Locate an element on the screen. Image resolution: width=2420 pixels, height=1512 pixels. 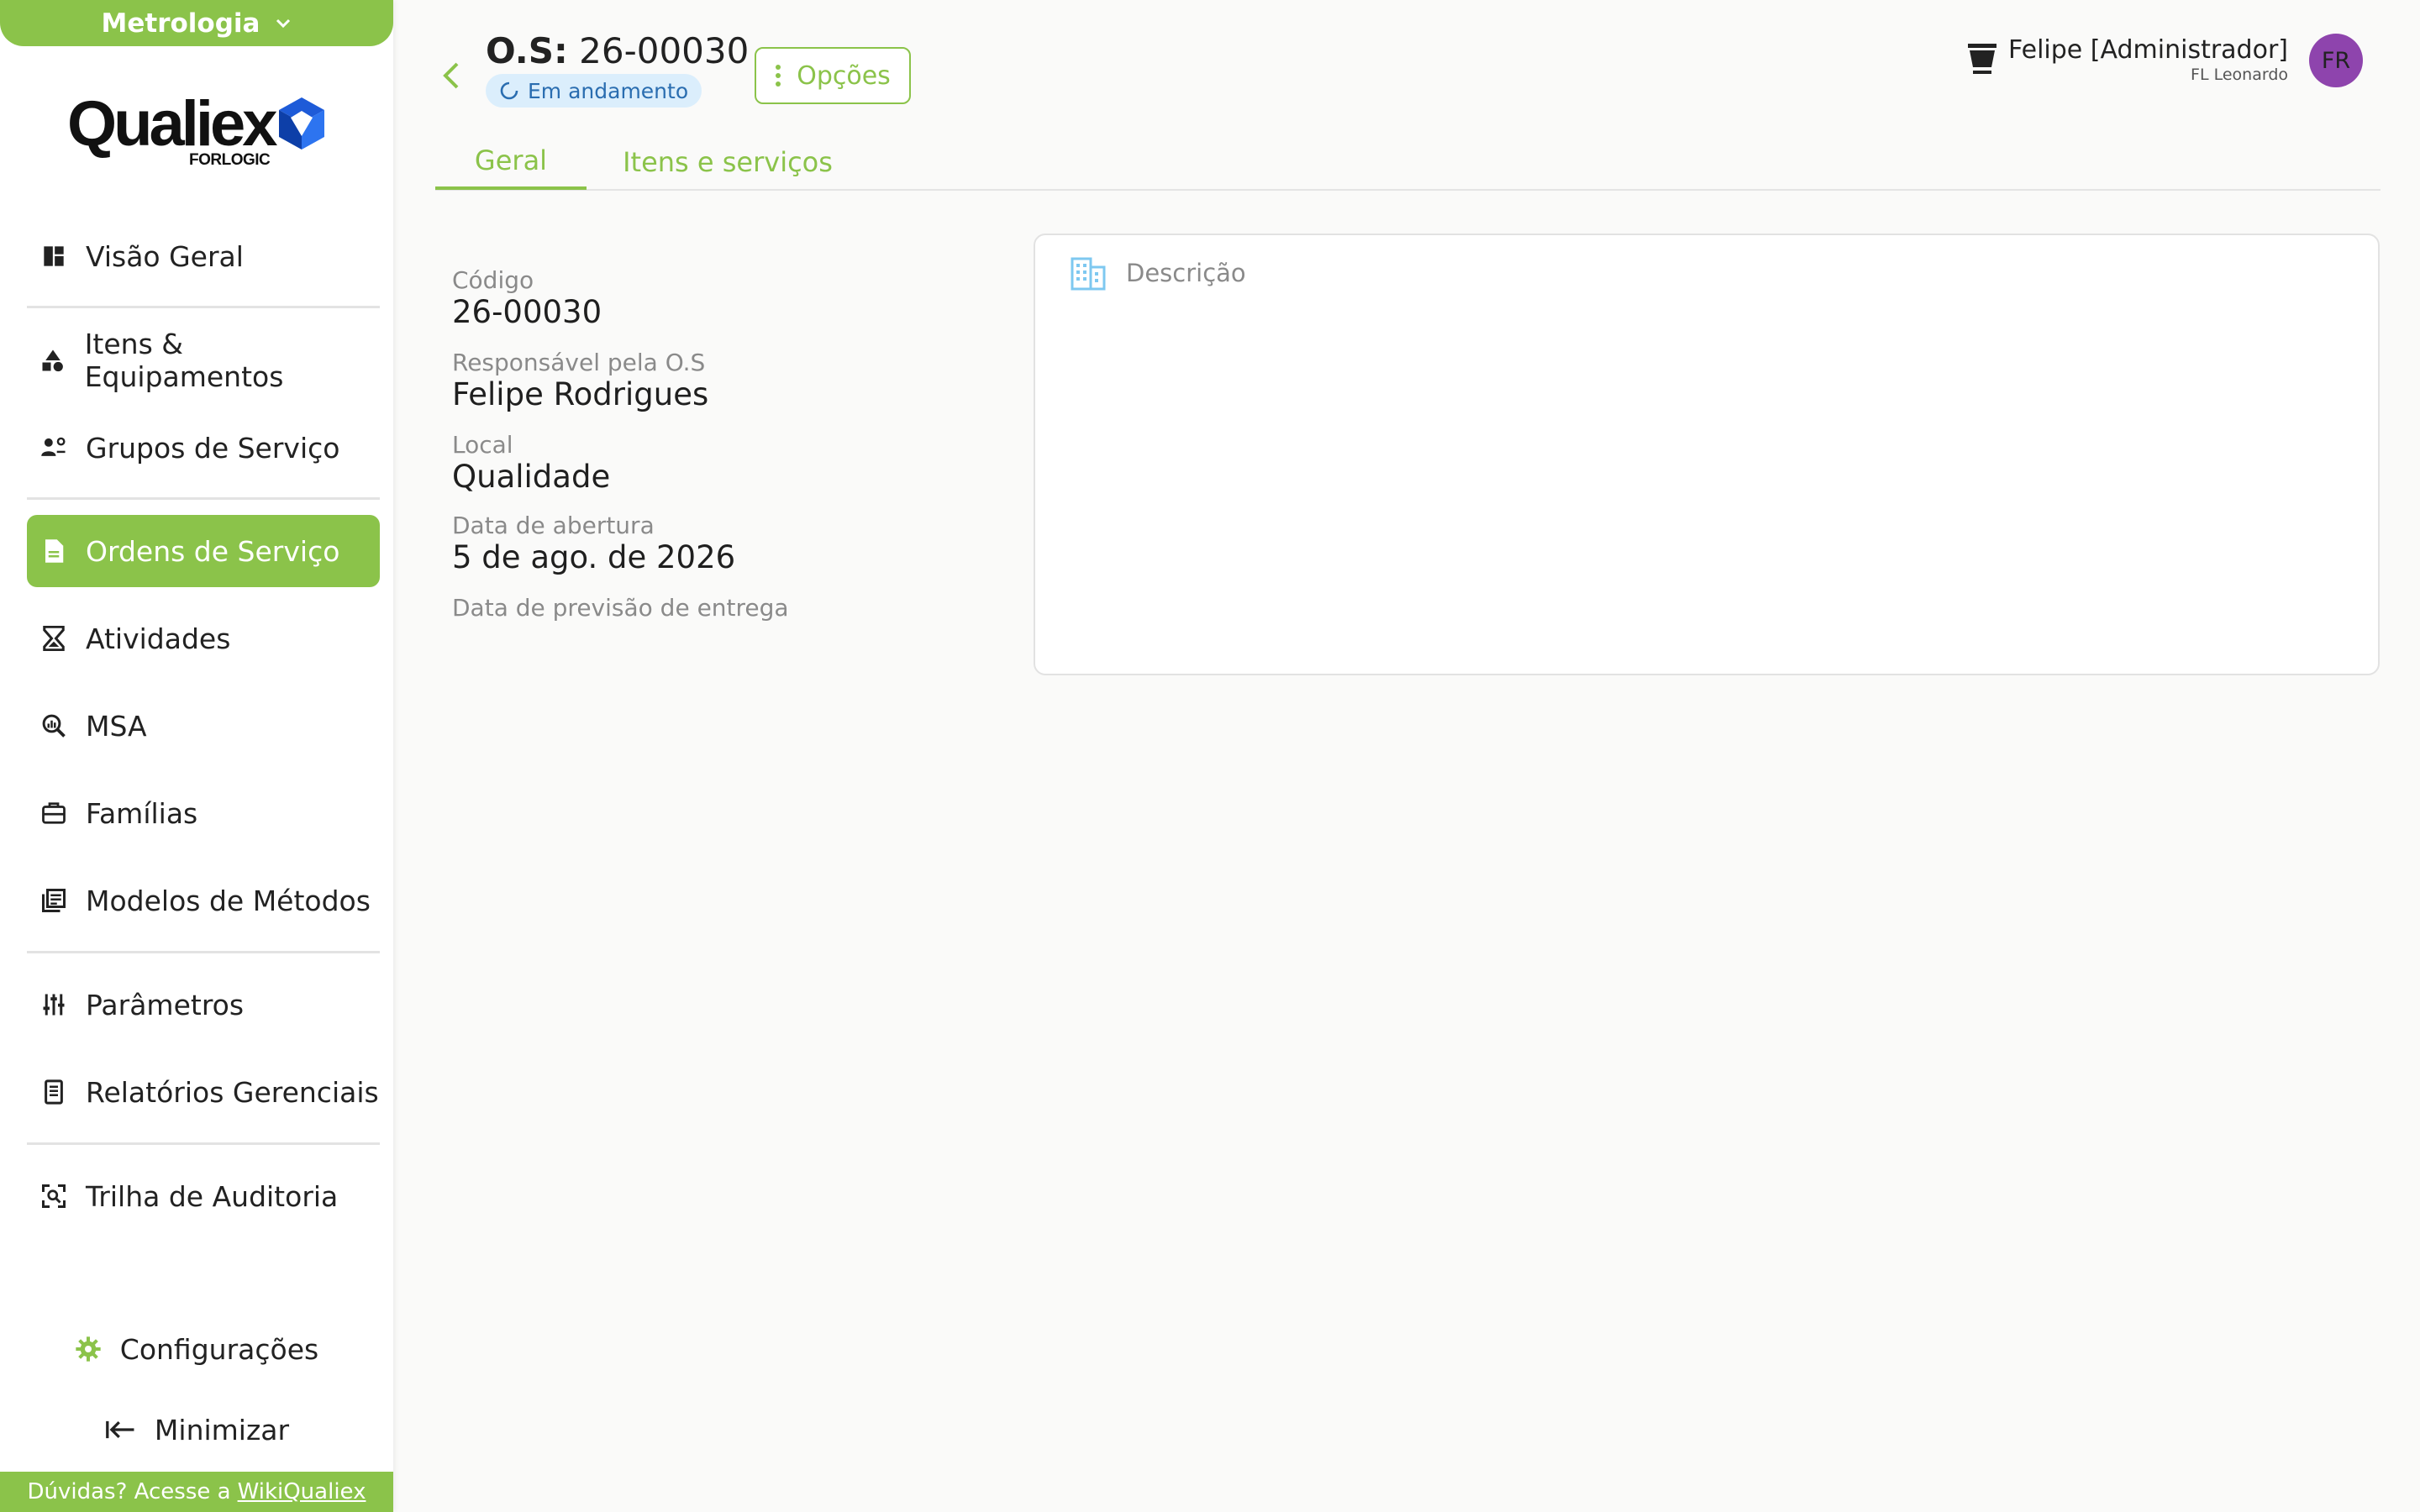
data-abertura-label: Data de abertura is located at coordinates (553, 525).